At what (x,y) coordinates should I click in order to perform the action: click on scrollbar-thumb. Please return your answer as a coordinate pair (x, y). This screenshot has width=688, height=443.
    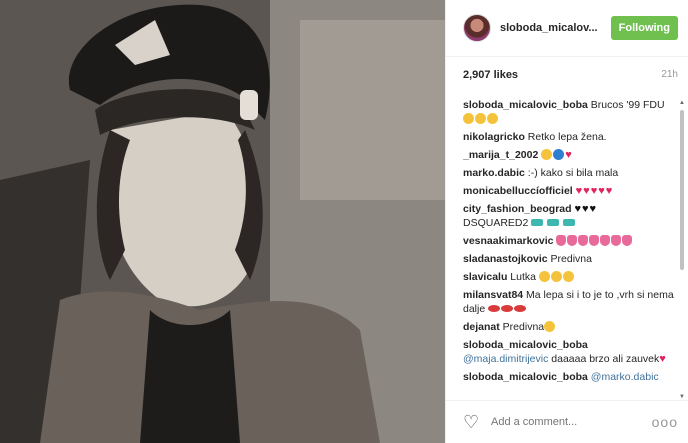
    Looking at the image, I should click on (682, 190).